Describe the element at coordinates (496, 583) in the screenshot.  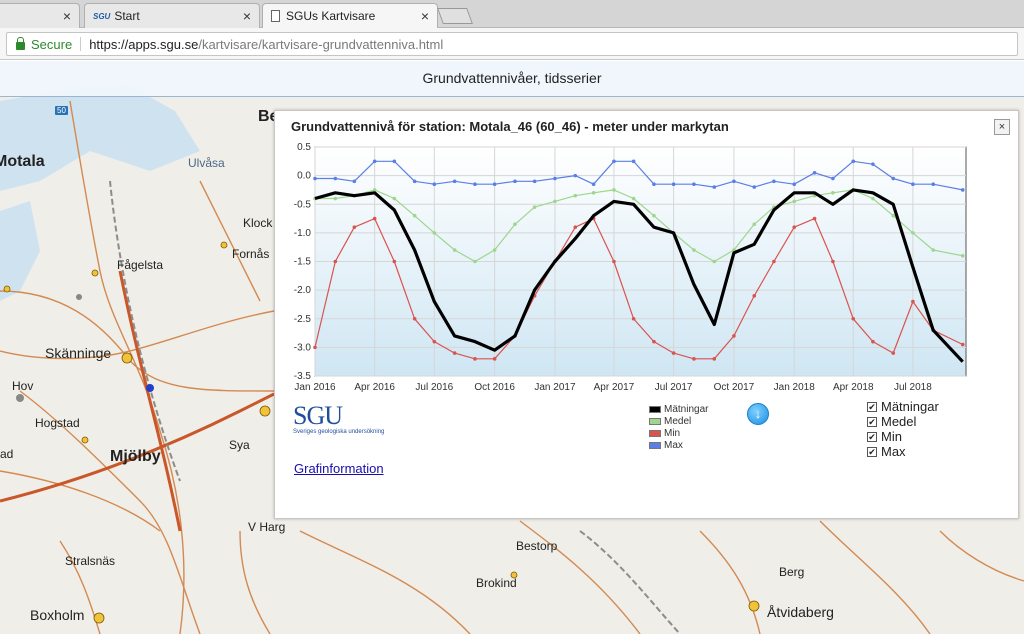
I see `place-label: Brokind` at that location.